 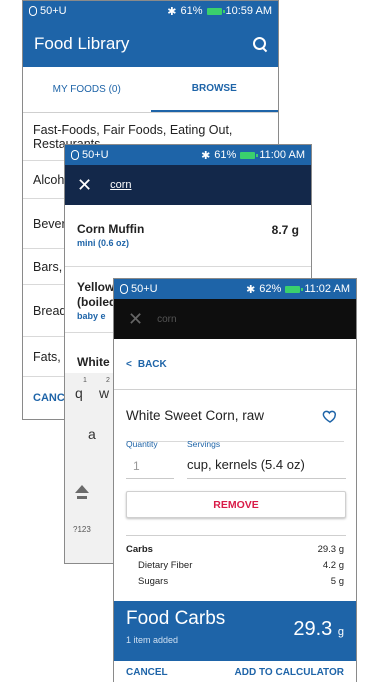 What do you see at coordinates (188, 155) in the screenshot?
I see `status-bar: 50+U ✱ 61% 11:00 AM` at bounding box center [188, 155].